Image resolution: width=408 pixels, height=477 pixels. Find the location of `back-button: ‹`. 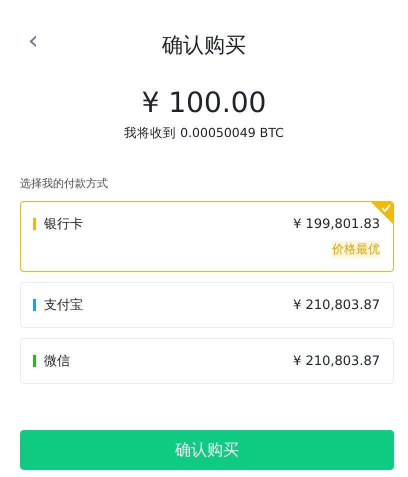

back-button: ‹ is located at coordinates (33, 41).